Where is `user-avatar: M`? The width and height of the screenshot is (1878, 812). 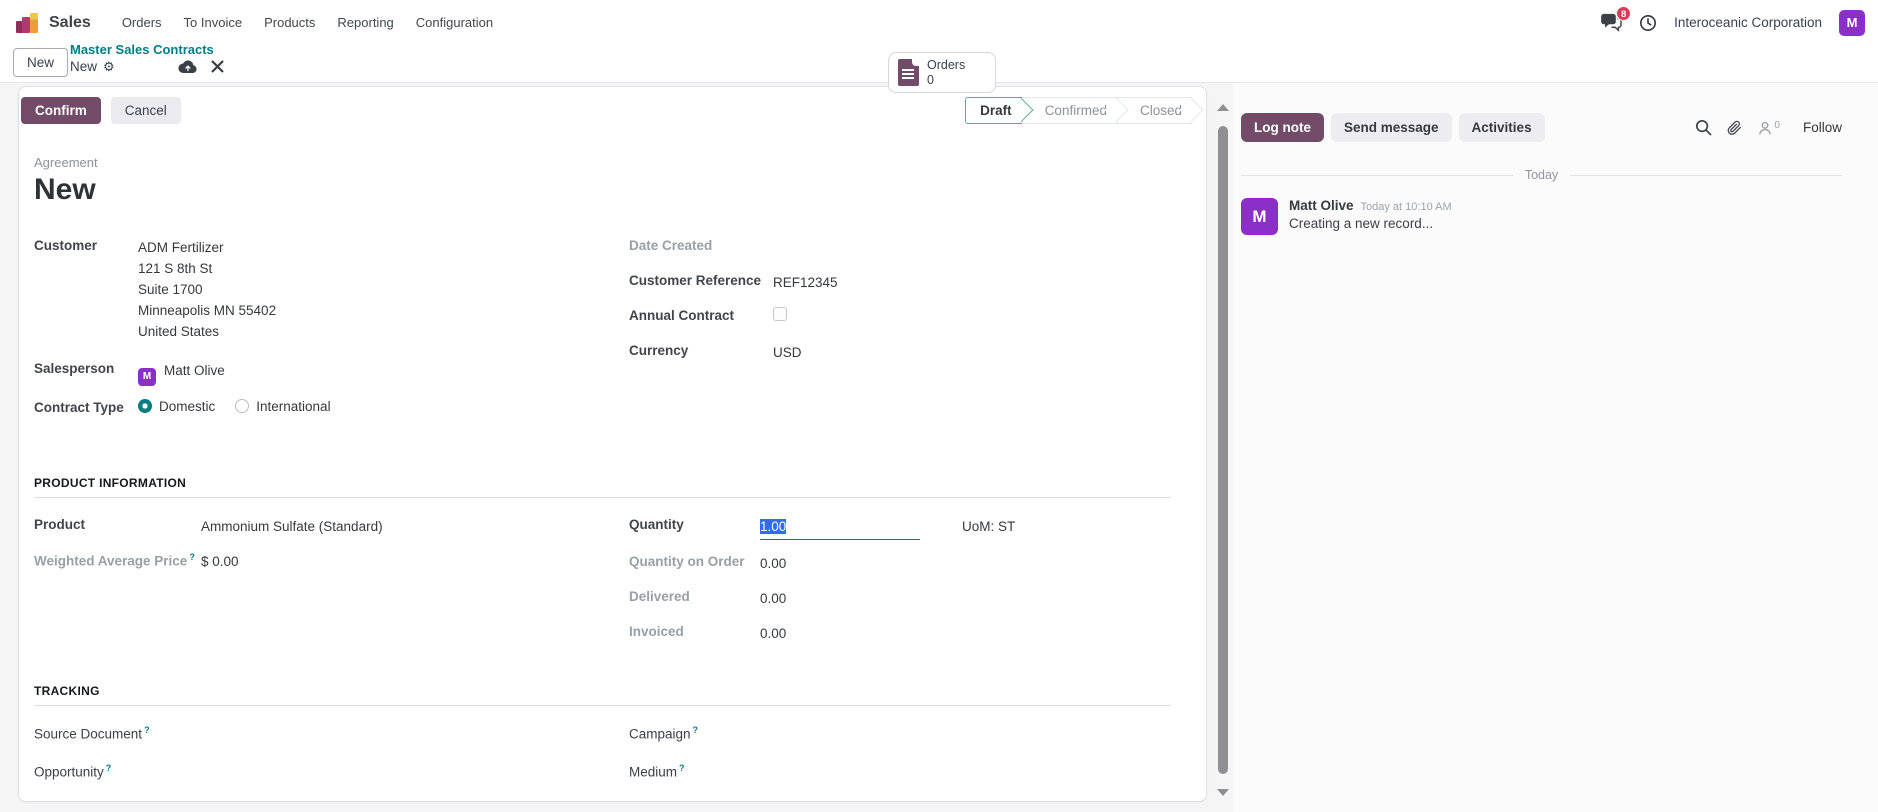
user-avatar: M is located at coordinates (1852, 22).